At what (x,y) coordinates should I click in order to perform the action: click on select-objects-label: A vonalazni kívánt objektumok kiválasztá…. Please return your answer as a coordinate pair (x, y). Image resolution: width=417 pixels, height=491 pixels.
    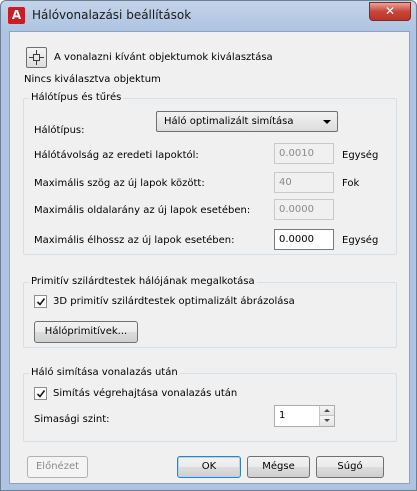
    Looking at the image, I should click on (163, 57).